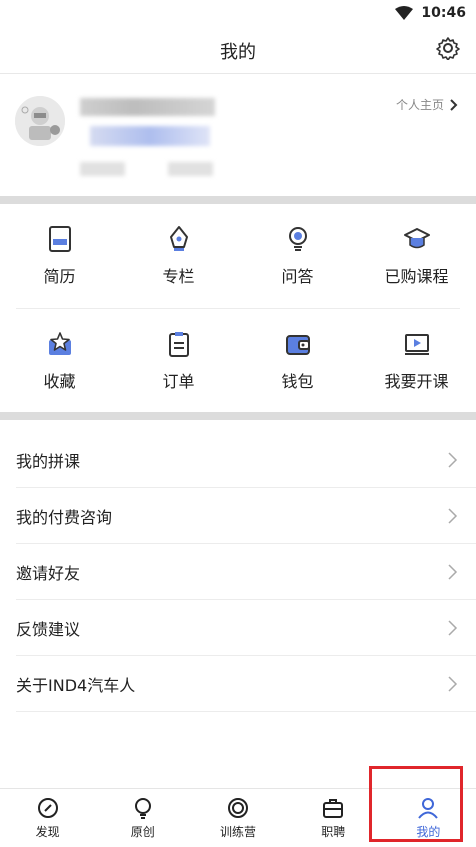 This screenshot has height=847, width=476. Describe the element at coordinates (59, 343) in the screenshot. I see `favorite-star-icon` at that location.